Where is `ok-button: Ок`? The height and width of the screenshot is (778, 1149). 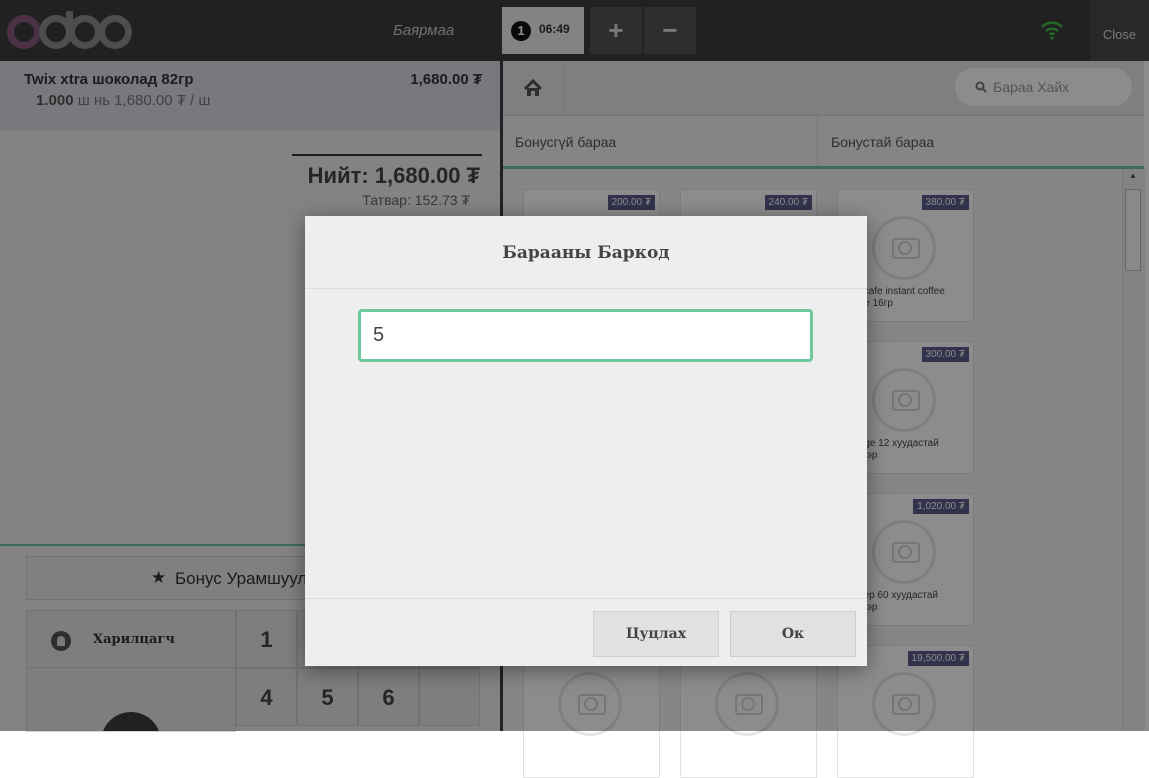 ok-button: Ок is located at coordinates (793, 634).